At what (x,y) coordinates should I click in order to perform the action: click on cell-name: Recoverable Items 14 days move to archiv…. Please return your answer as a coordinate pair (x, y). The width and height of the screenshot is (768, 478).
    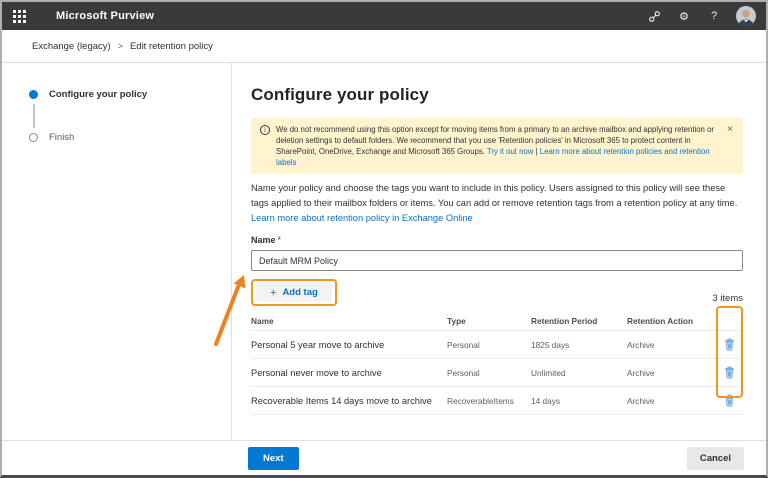
    Looking at the image, I should click on (341, 400).